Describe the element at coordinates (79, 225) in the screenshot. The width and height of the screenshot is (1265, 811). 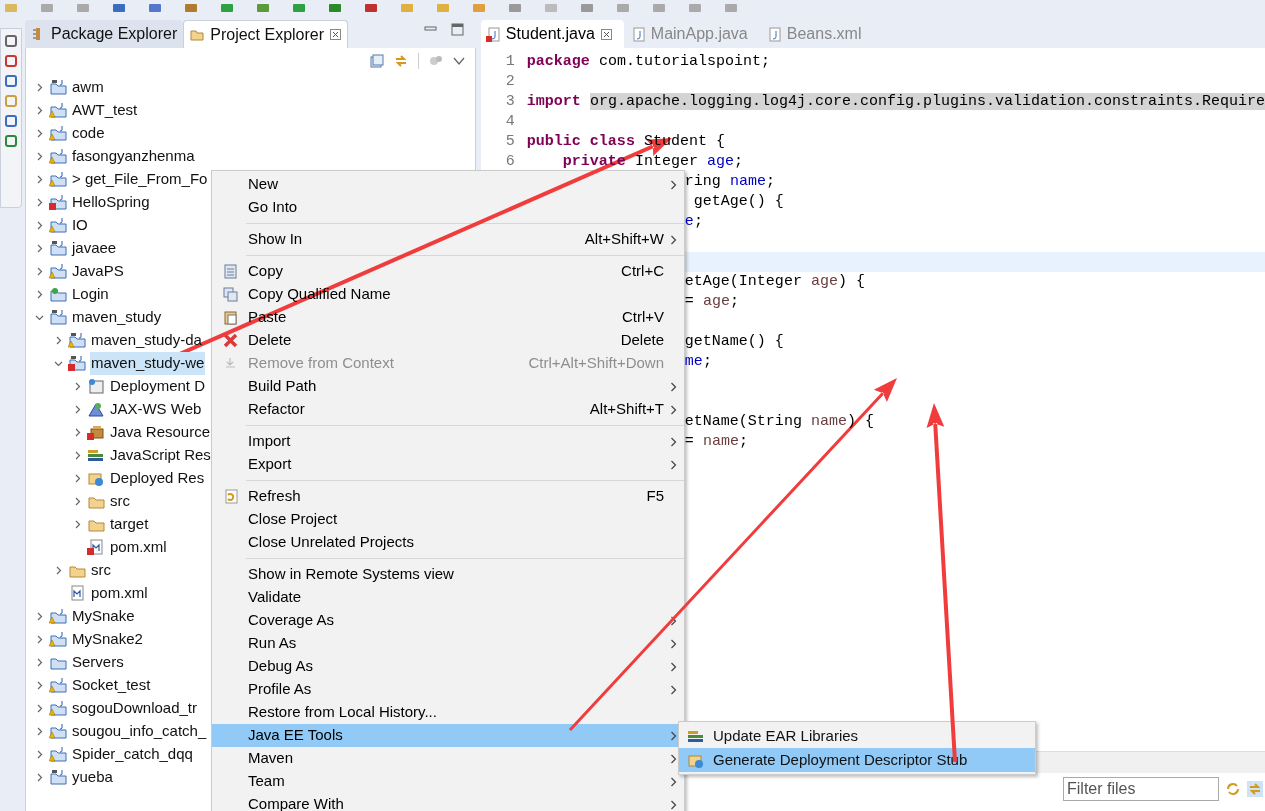
I see `tree-item: IO` at that location.